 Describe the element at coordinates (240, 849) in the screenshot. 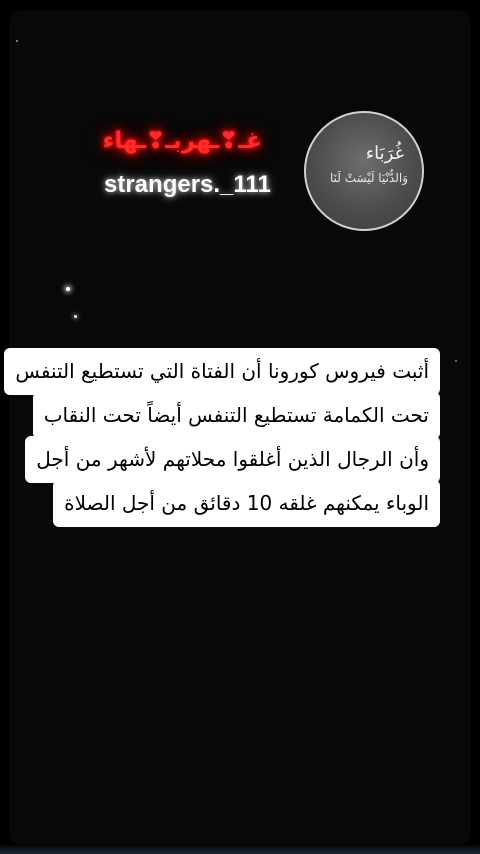

I see `bottom-edge-shadow` at that location.